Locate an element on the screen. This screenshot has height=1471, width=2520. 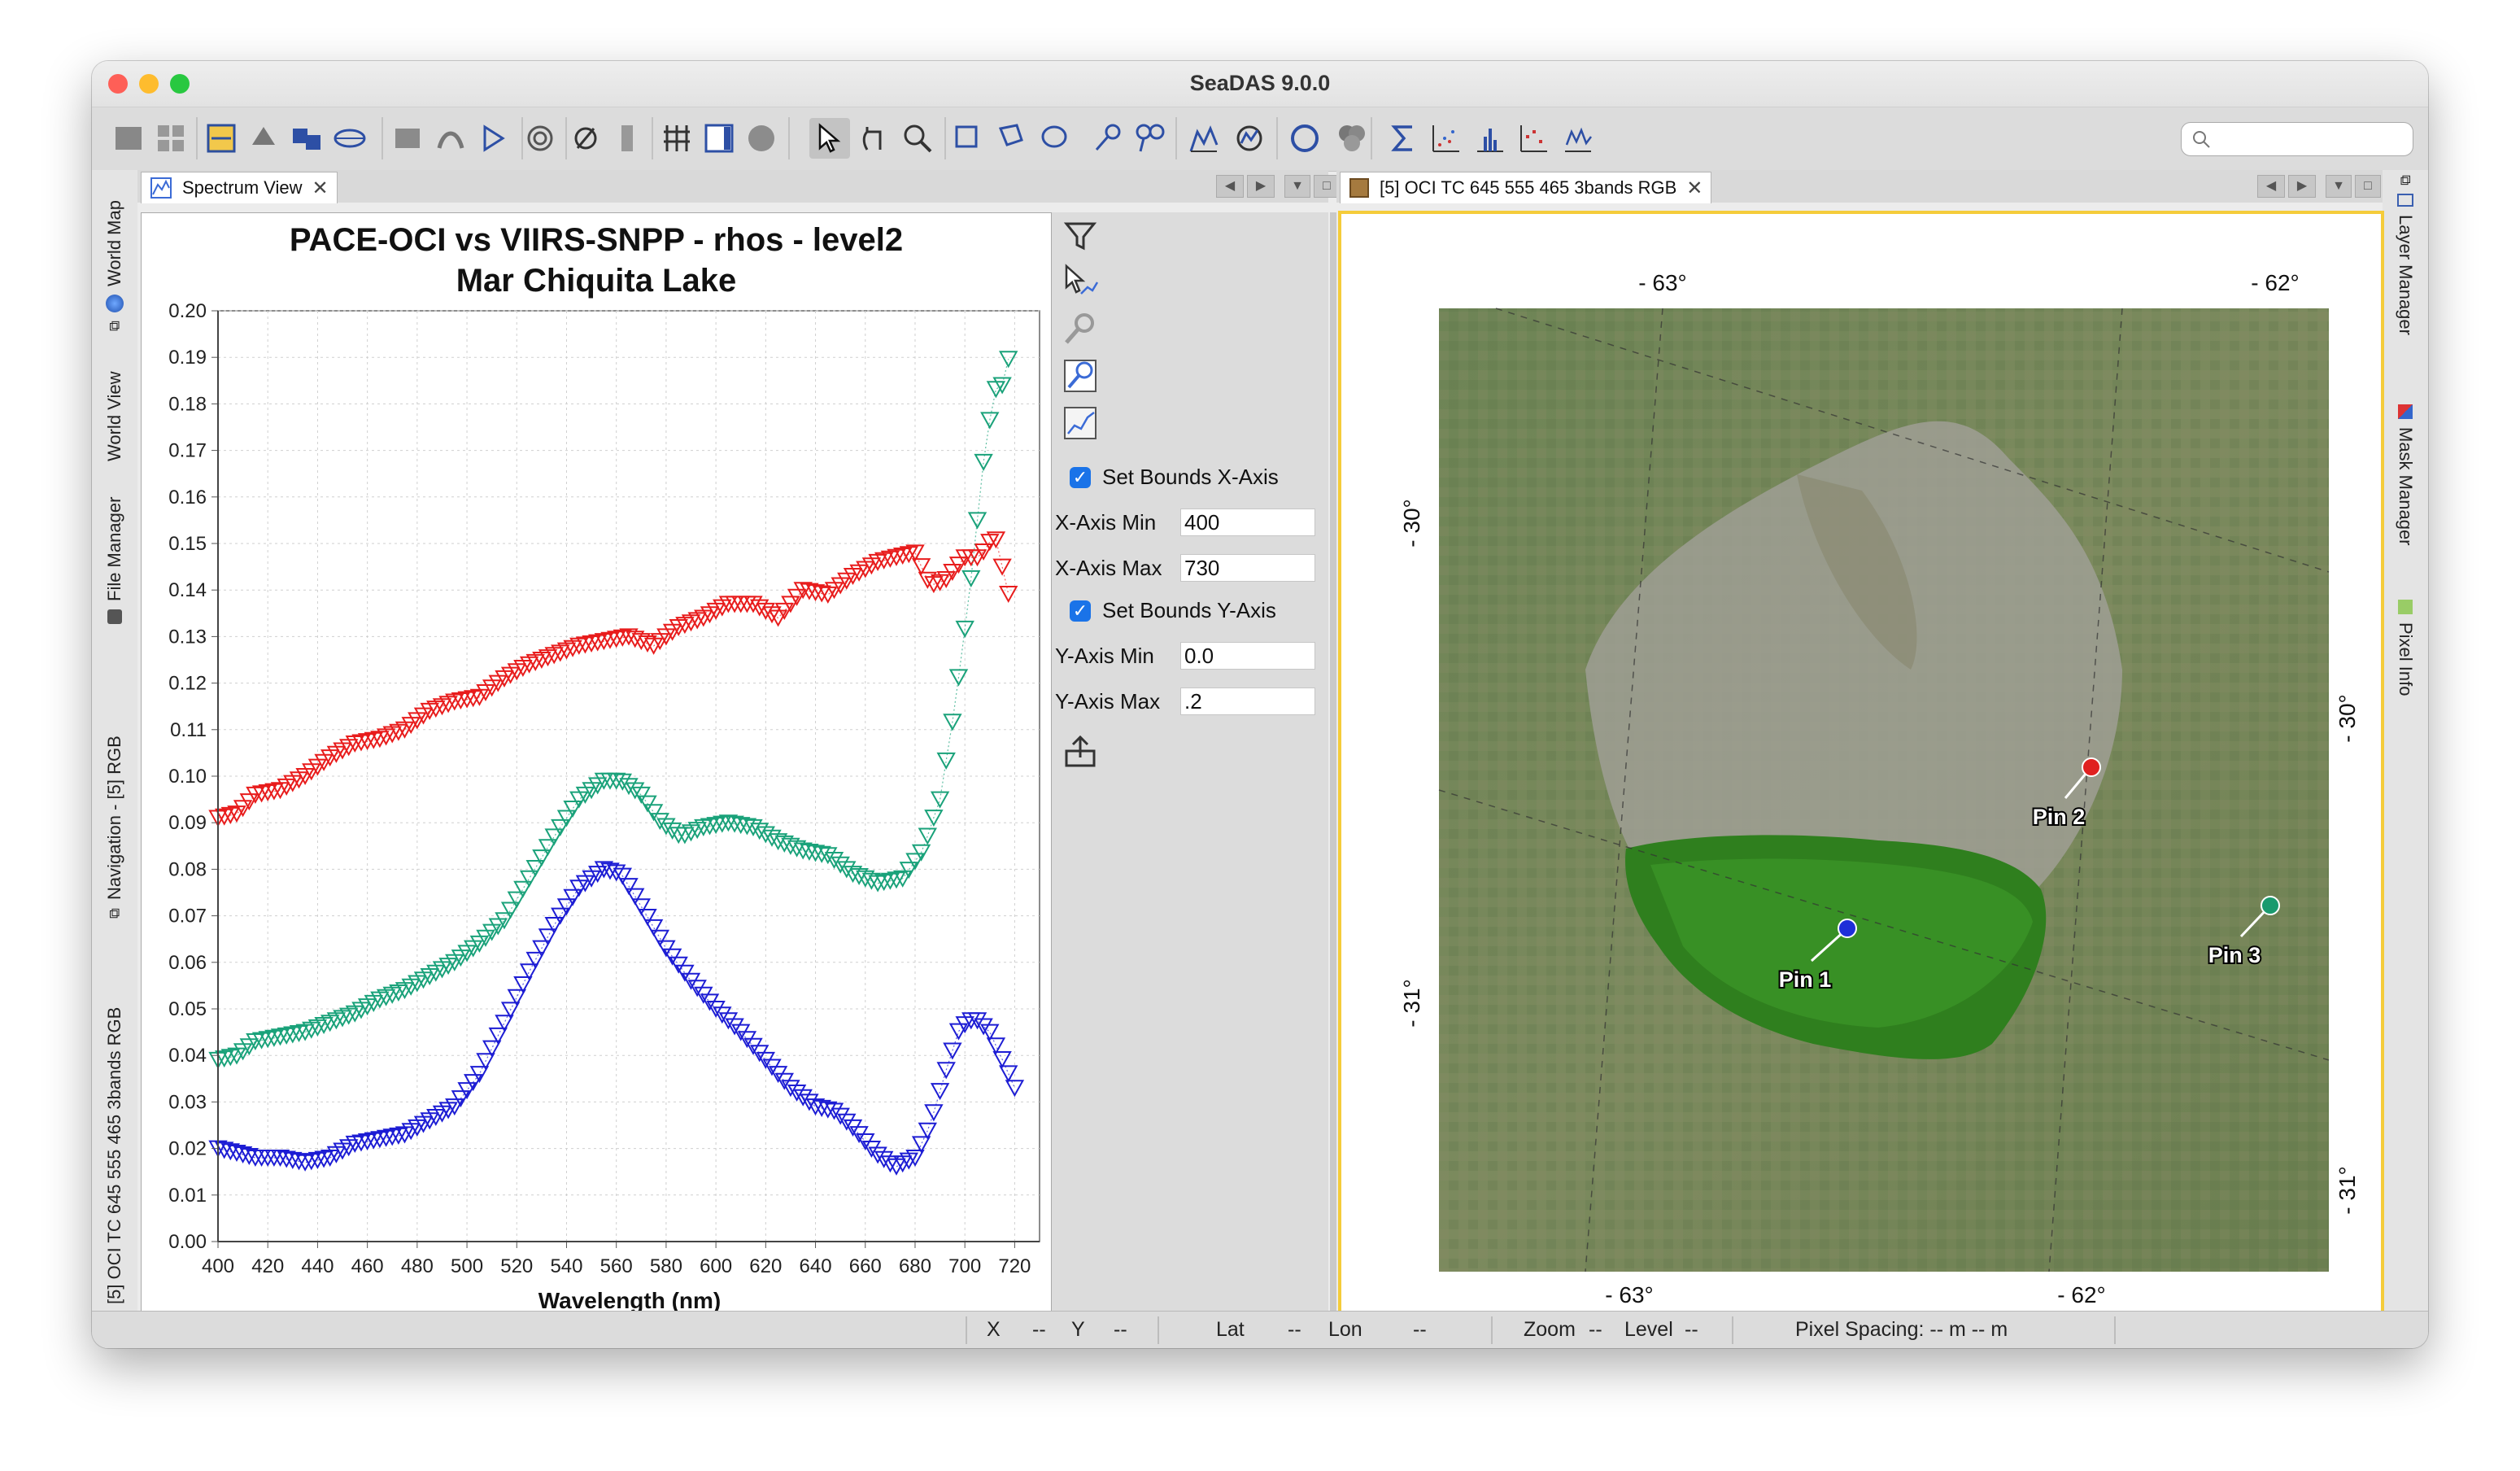
time-series-button is located at coordinates (1578, 138).